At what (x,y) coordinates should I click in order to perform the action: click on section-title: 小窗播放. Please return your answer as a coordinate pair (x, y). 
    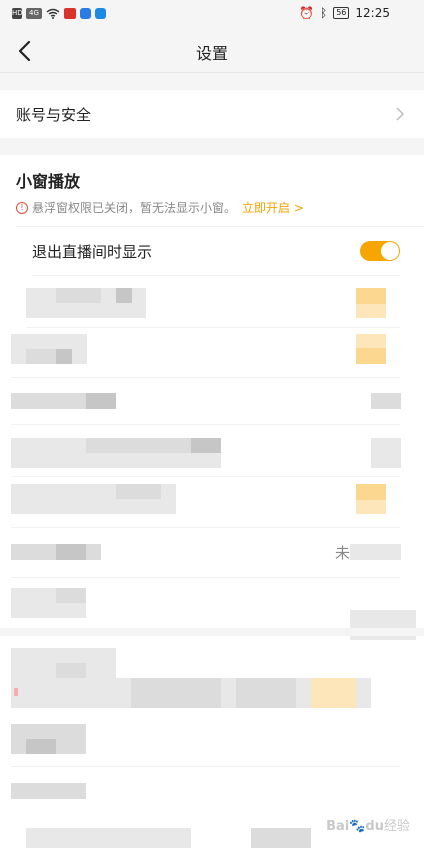
    Looking at the image, I should click on (48, 181).